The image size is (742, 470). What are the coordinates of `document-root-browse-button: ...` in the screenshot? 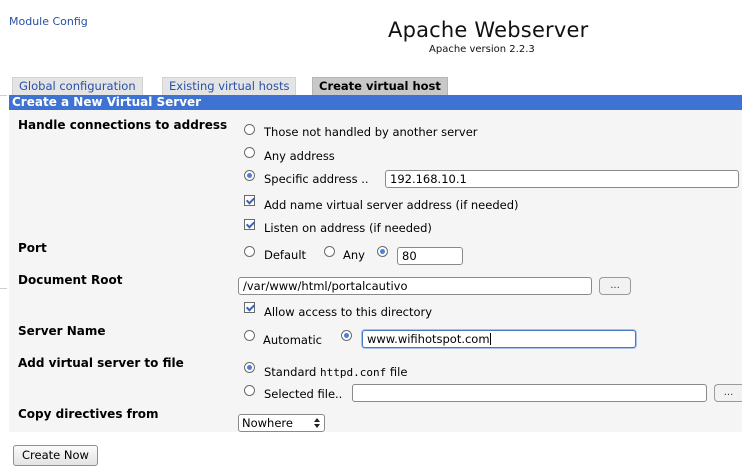 It's located at (615, 286).